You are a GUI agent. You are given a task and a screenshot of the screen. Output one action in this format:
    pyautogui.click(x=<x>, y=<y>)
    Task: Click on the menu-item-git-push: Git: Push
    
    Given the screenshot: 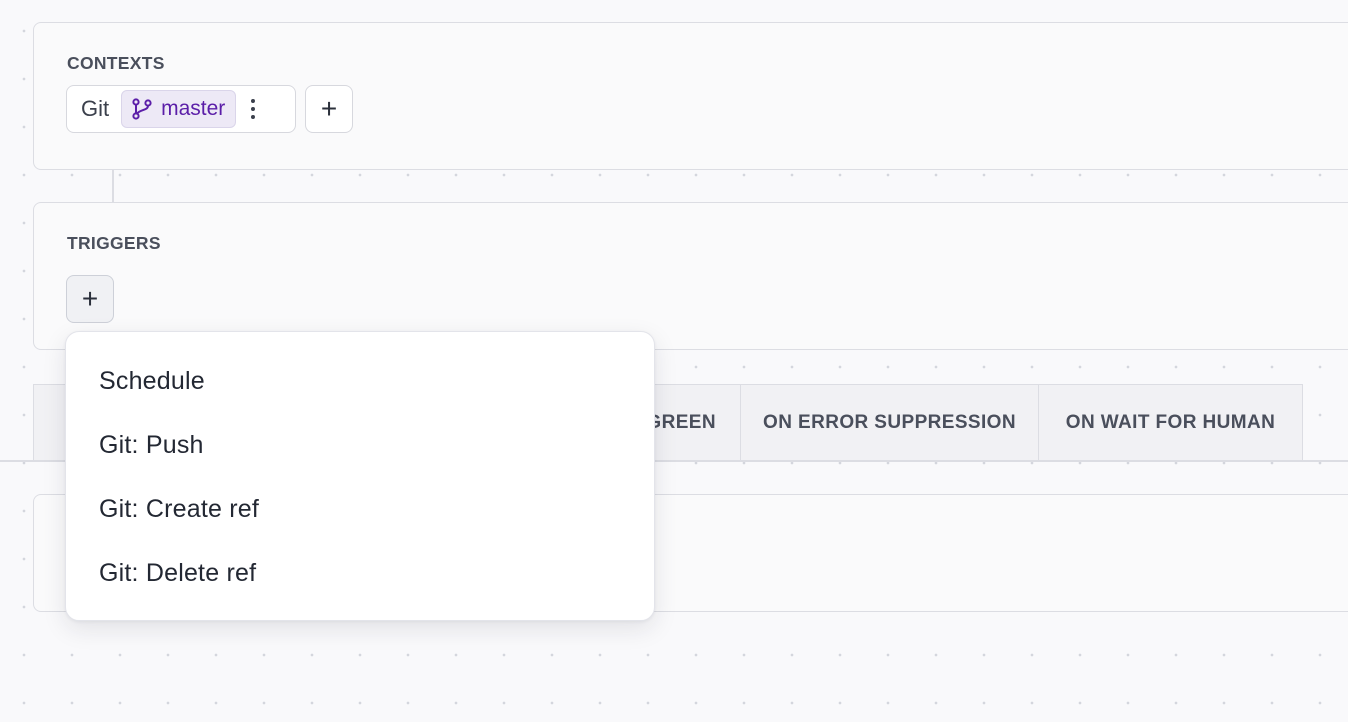 What is the action you would take?
    pyautogui.click(x=360, y=445)
    